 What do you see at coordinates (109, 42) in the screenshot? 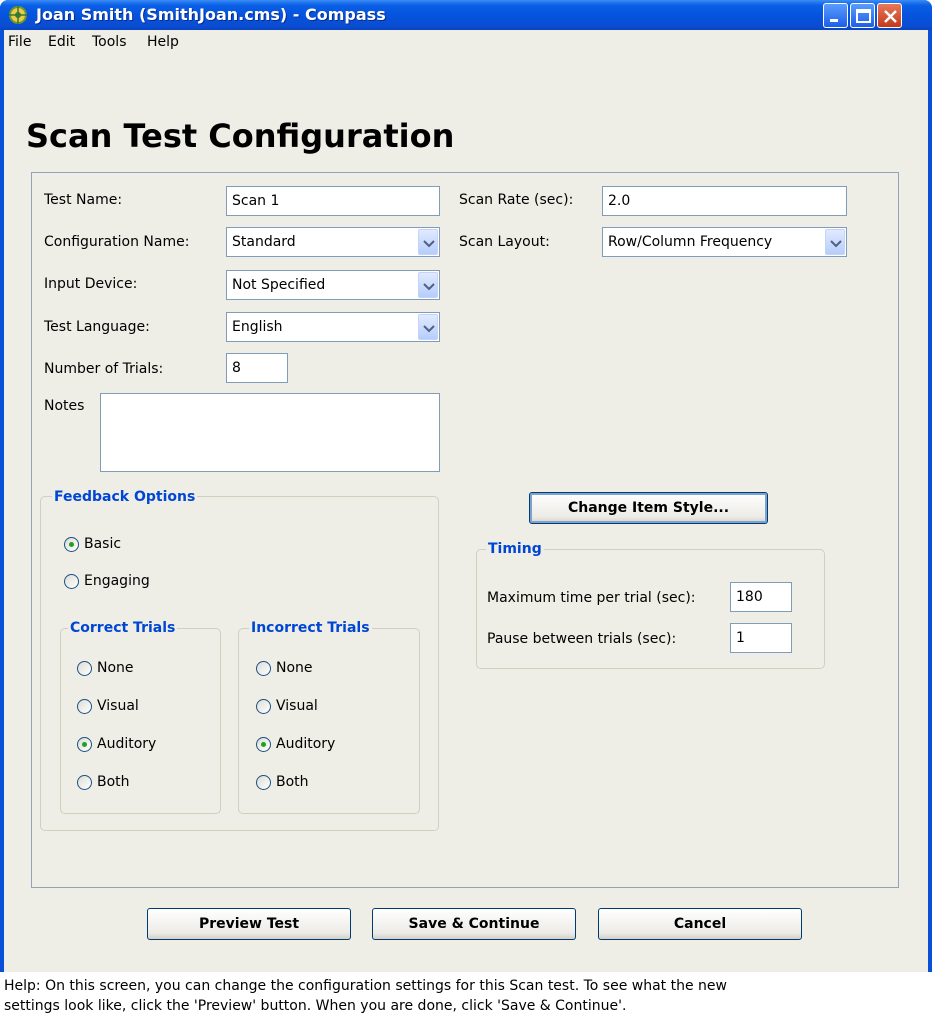
I see `menu-tools: Tools` at bounding box center [109, 42].